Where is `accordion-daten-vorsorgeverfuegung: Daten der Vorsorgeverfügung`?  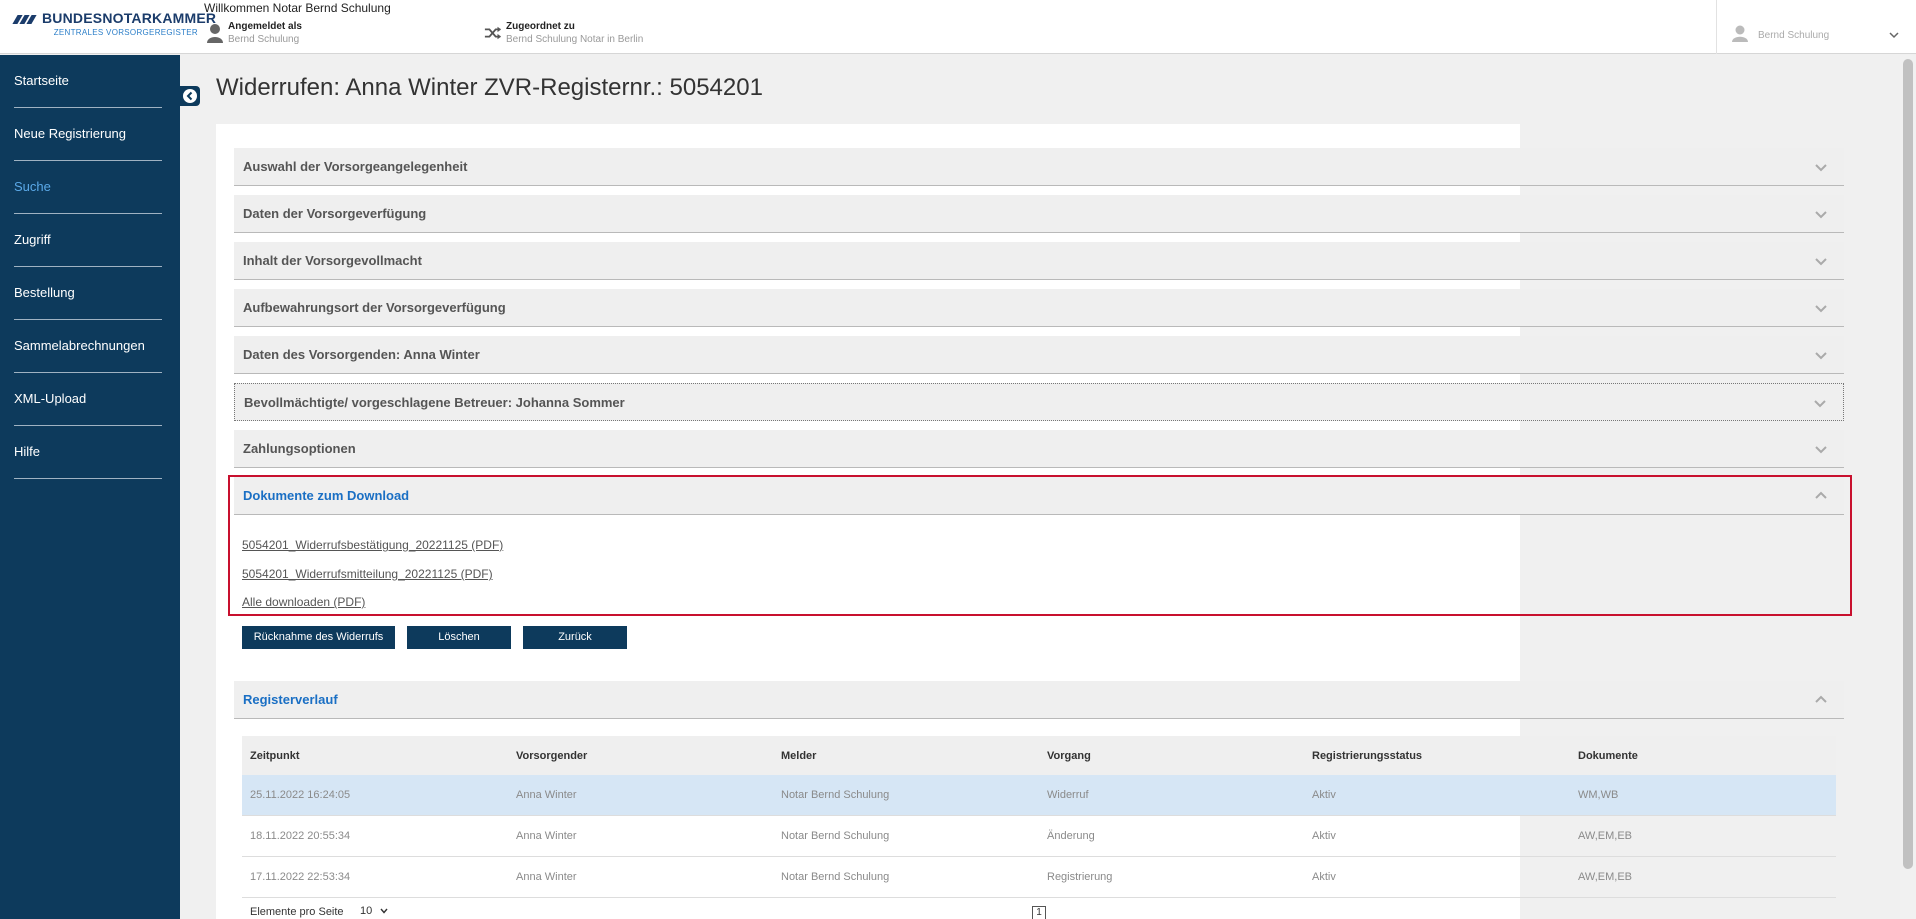 accordion-daten-vorsorgeverfuegung: Daten der Vorsorgeverfügung is located at coordinates (1039, 214).